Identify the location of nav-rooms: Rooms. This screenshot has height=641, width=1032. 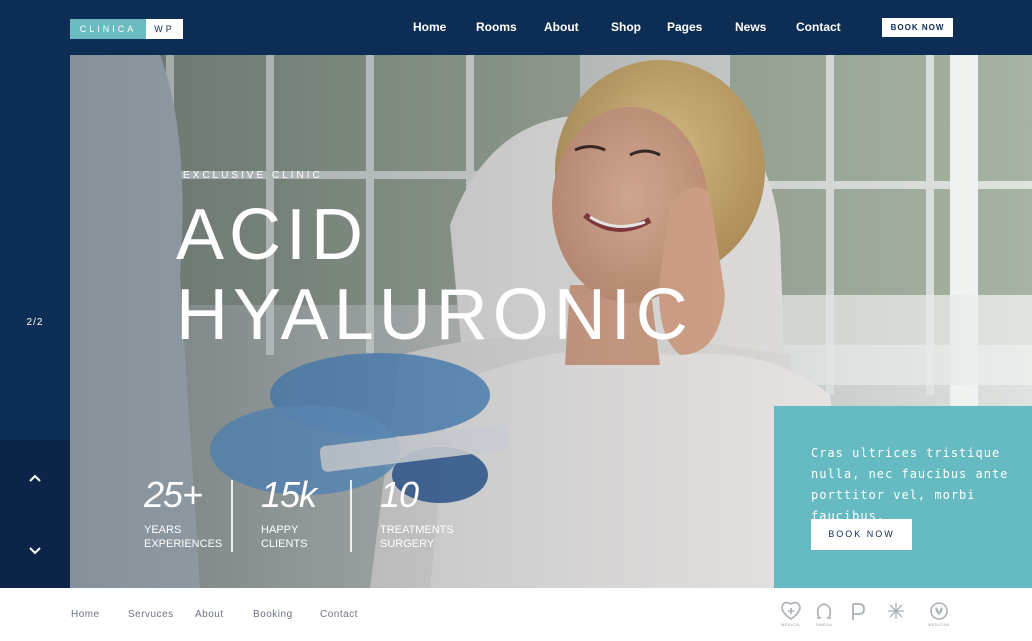
(496, 27).